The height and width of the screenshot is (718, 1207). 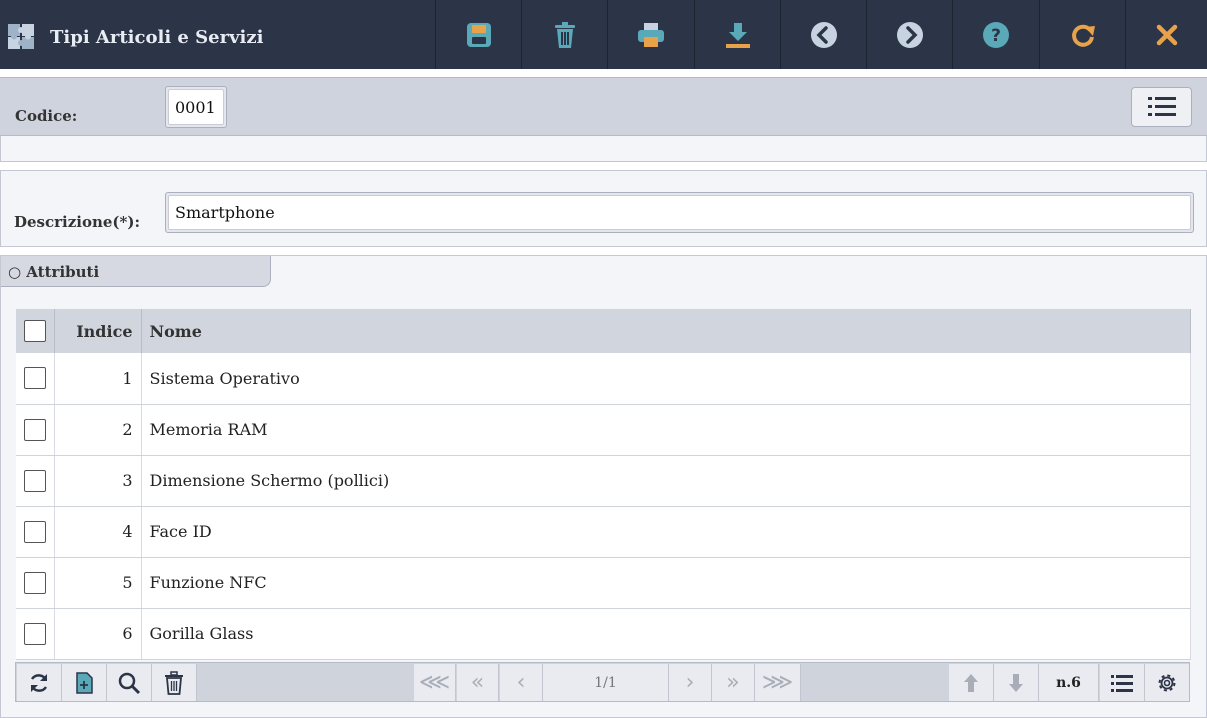 What do you see at coordinates (98, 634) in the screenshot?
I see `row-indice: 6` at bounding box center [98, 634].